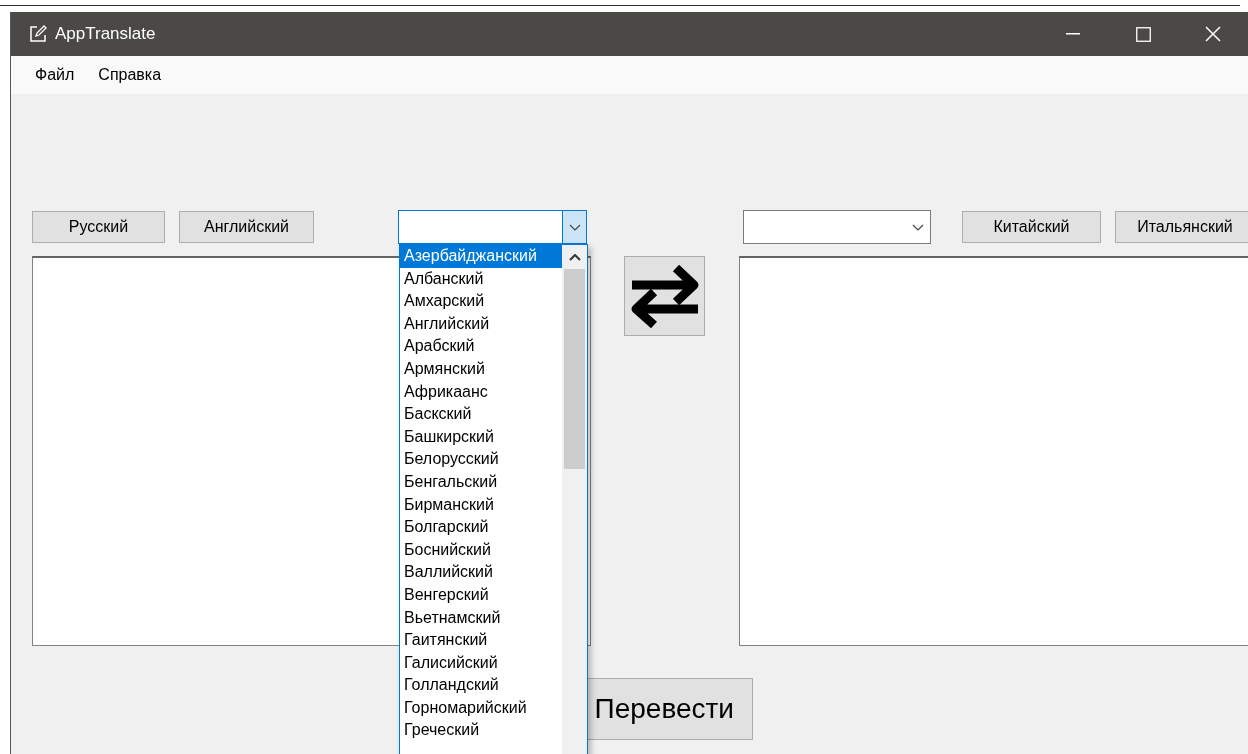 The width and height of the screenshot is (1248, 754). I want to click on menu-item: Файл, so click(55, 75).